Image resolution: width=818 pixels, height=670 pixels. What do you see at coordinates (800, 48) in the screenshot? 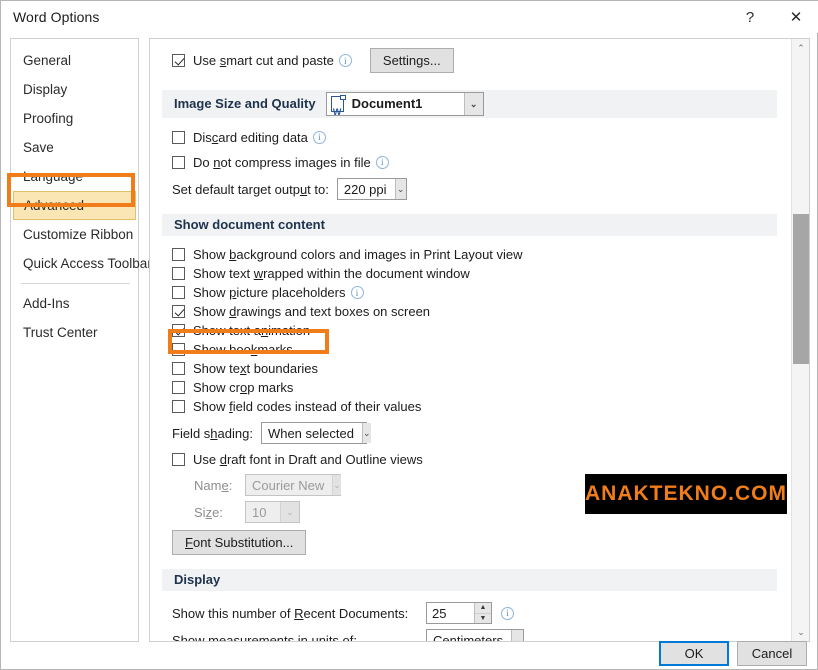
I see `scroll-up-icon: ⌃` at bounding box center [800, 48].